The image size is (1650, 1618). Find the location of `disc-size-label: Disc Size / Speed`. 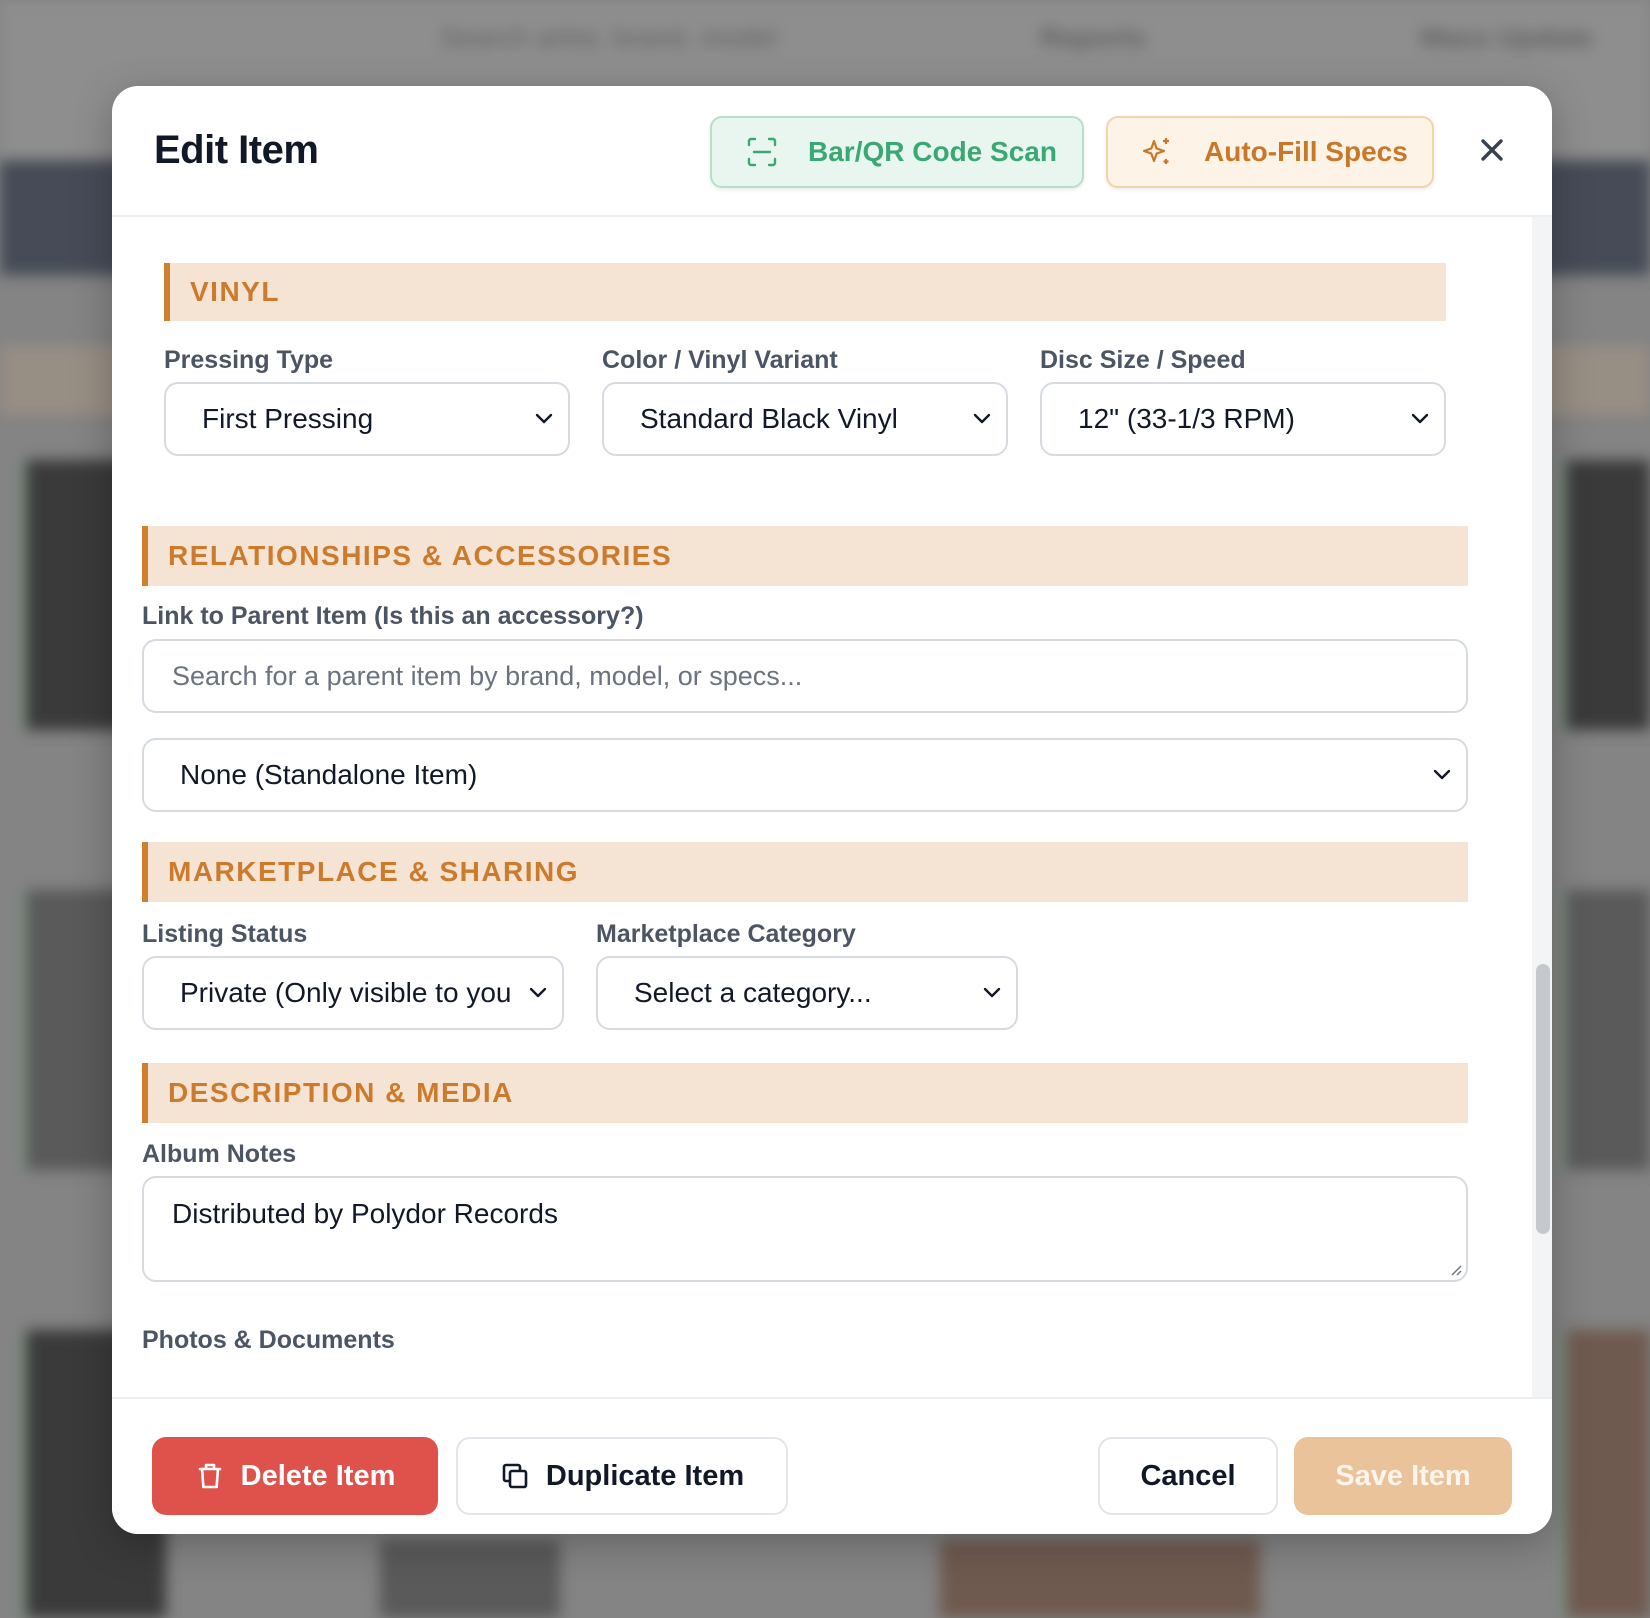

disc-size-label: Disc Size / Speed is located at coordinates (1143, 360).